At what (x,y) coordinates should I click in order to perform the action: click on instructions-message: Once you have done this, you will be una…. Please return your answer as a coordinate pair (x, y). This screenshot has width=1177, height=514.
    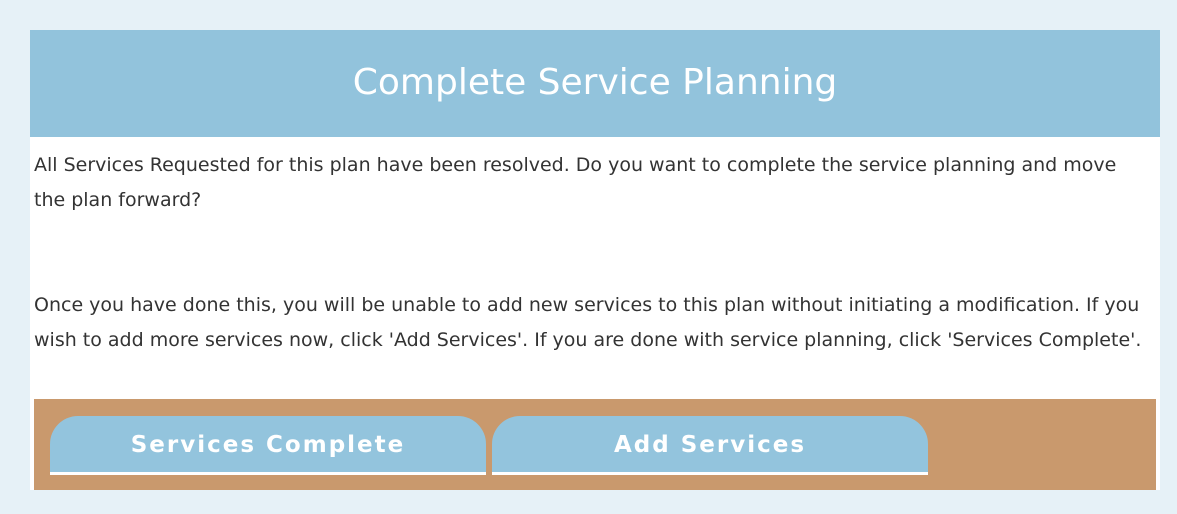
    Looking at the image, I should click on (588, 322).